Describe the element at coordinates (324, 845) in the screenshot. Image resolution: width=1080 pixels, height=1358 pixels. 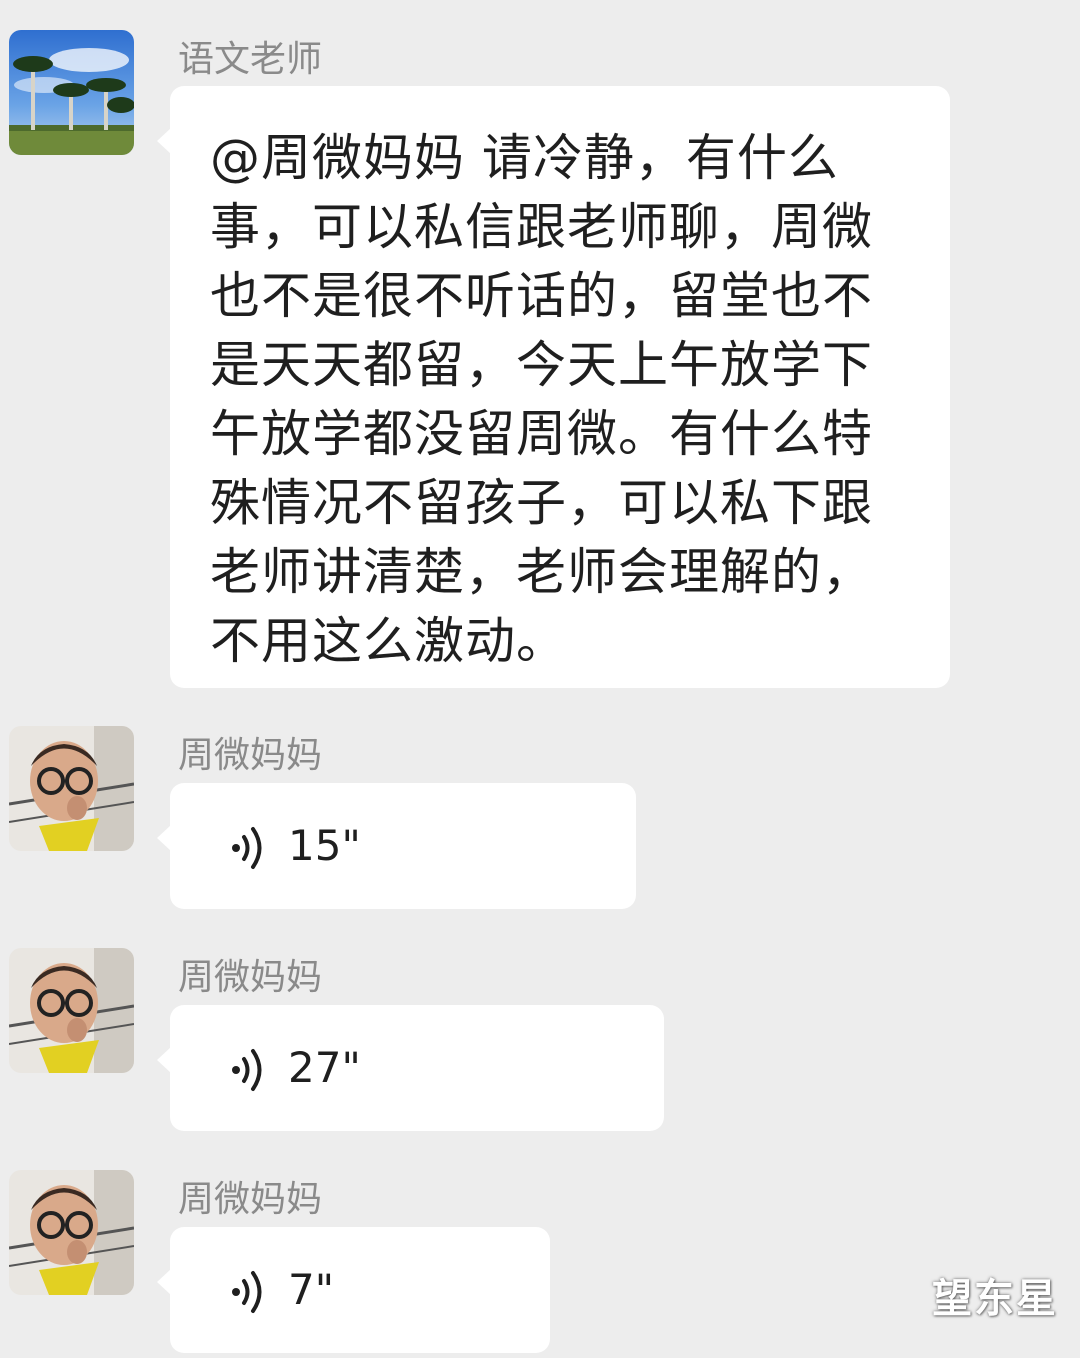
I see `voice-duration: 15"` at that location.